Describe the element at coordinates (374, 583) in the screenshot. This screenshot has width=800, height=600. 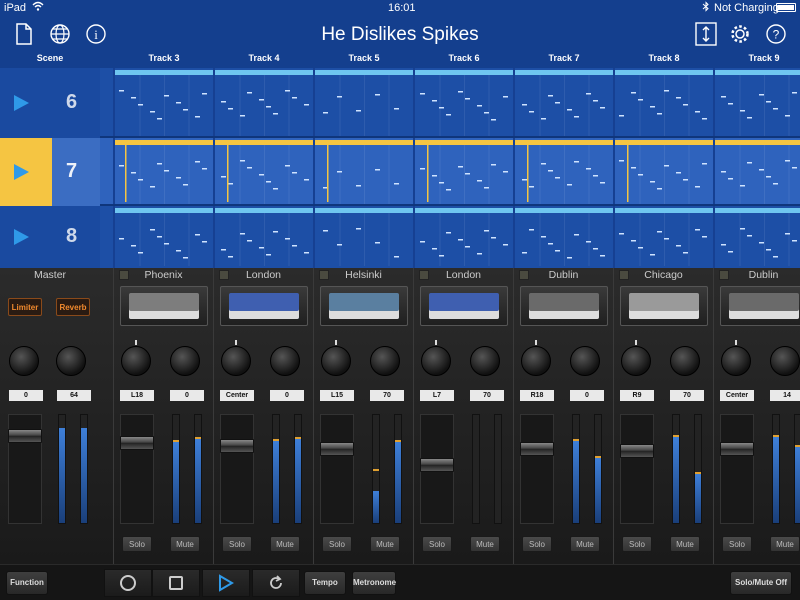
I see `metronome-button: Metronome` at that location.